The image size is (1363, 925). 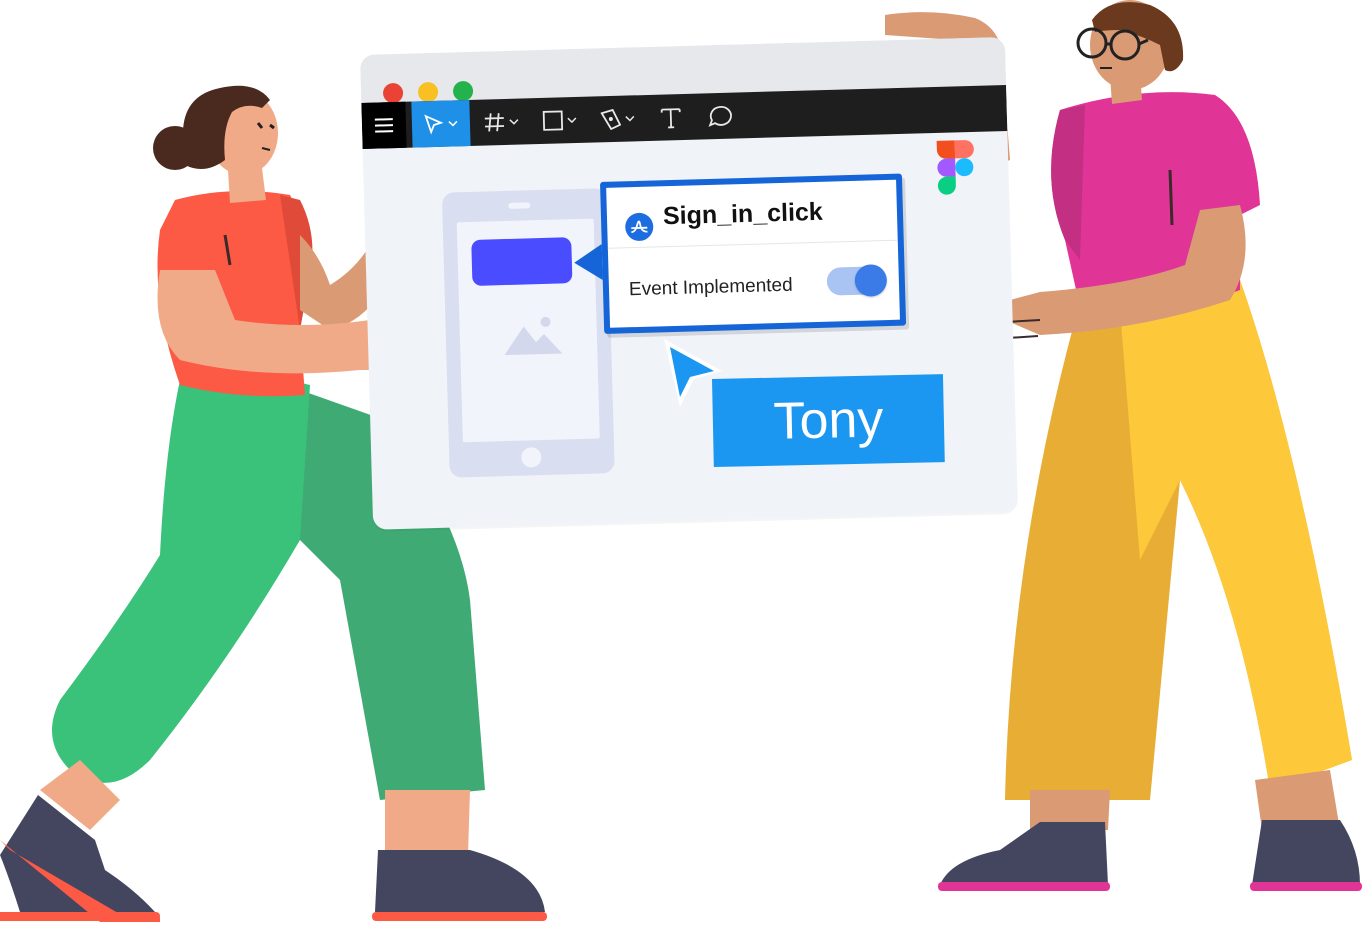 I want to click on collaborator-name: Tony, so click(x=828, y=420).